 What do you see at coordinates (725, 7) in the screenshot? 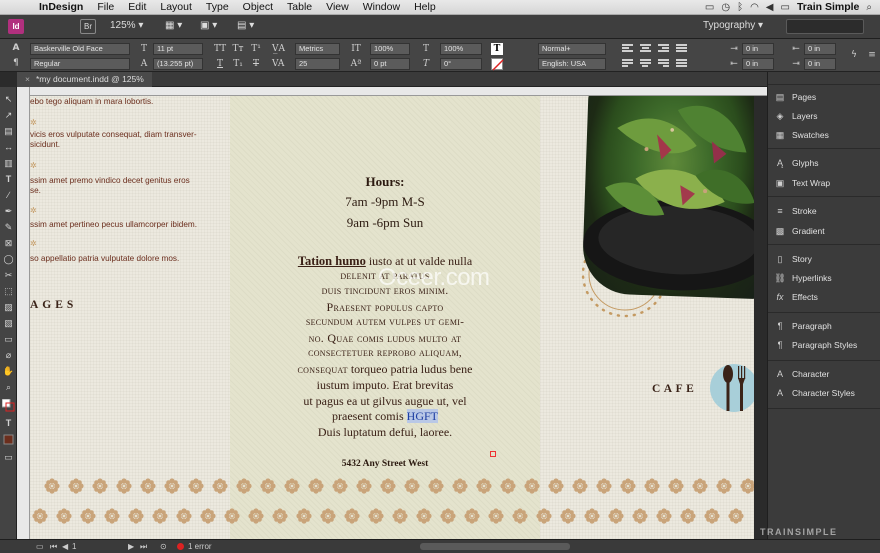
I see `time-machine-icon: ◷` at bounding box center [725, 7].